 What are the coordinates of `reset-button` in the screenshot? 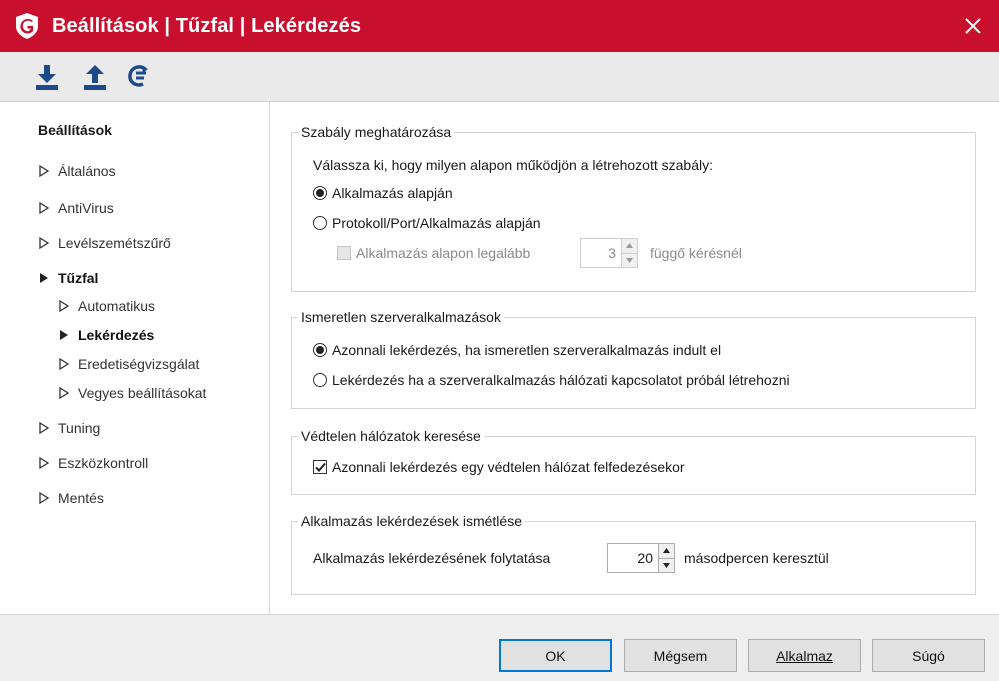 It's located at (138, 77).